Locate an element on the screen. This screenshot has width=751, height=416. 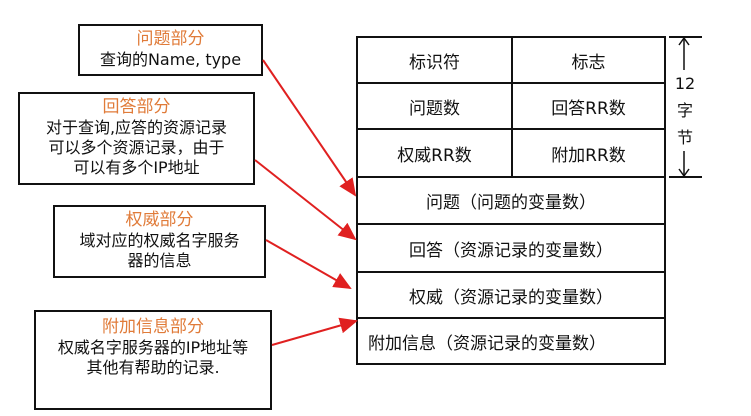
answer-callout-title: 回答部分 is located at coordinates (136, 107).